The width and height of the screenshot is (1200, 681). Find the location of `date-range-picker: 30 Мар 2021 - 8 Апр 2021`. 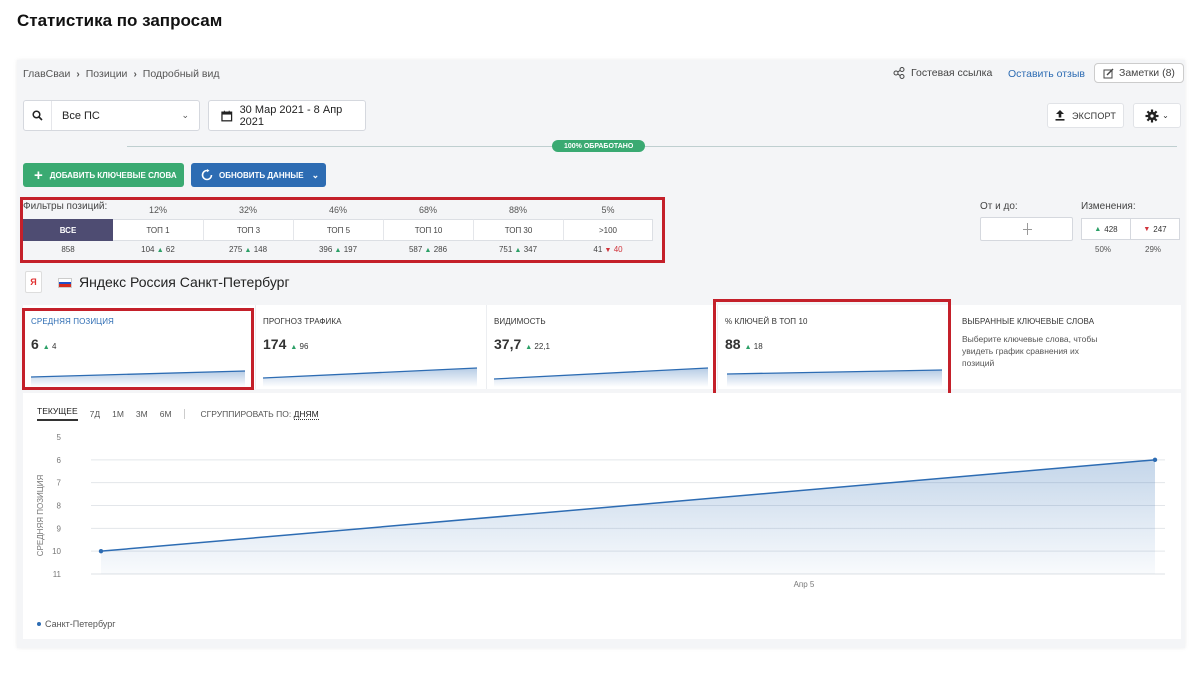

date-range-picker: 30 Мар 2021 - 8 Апр 2021 is located at coordinates (287, 115).